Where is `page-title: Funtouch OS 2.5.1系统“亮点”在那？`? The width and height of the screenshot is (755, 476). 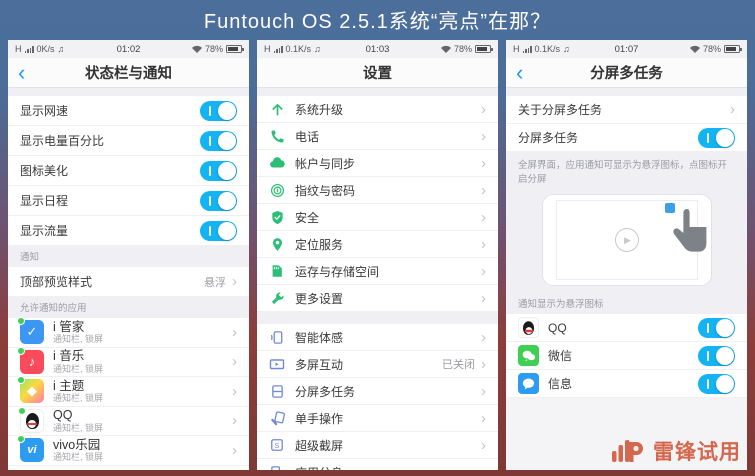 page-title: Funtouch OS 2.5.1系统“亮点”在那？ is located at coordinates (377, 21).